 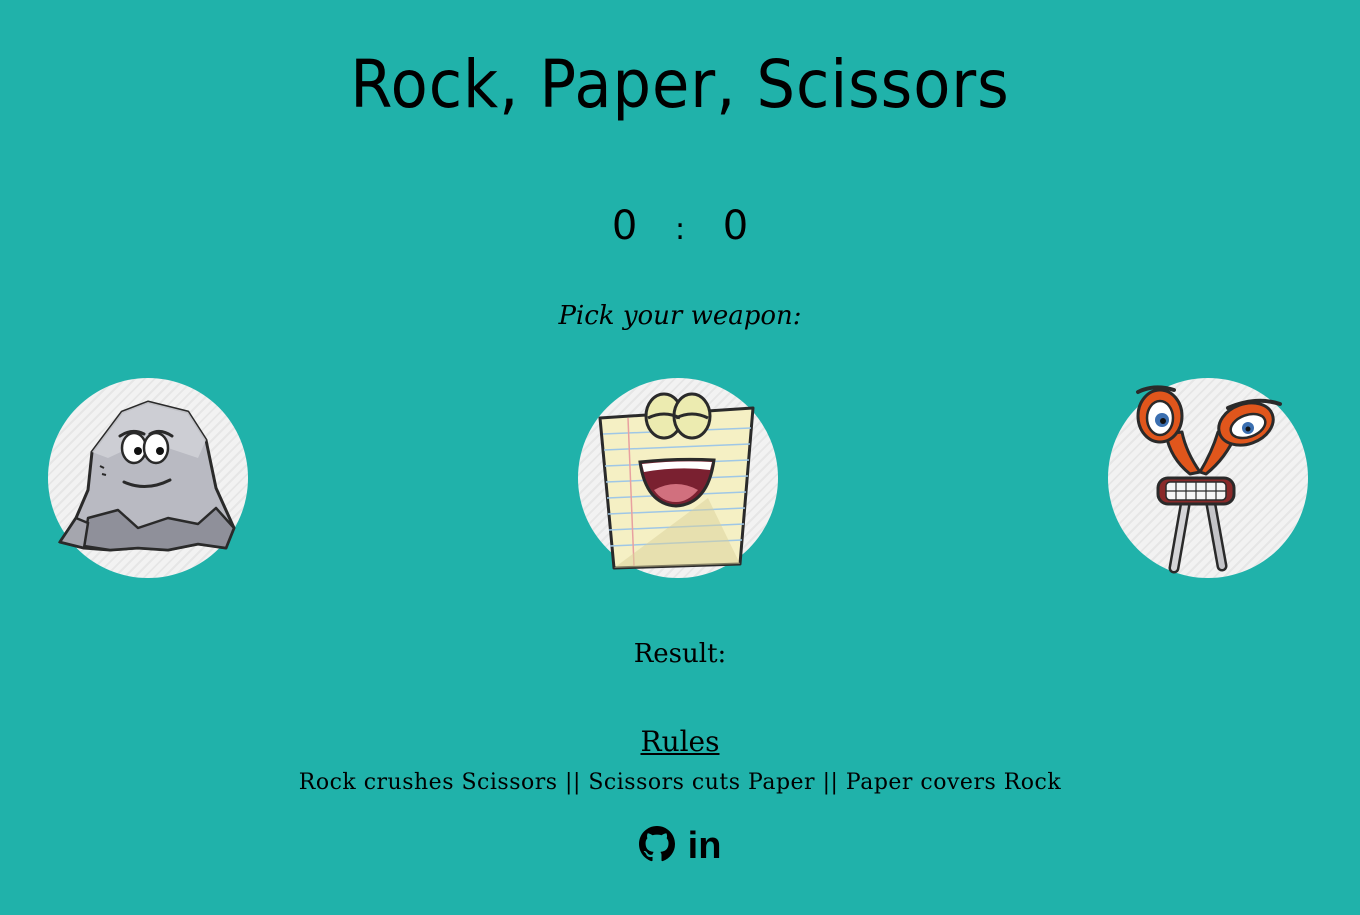 I want to click on result-label: Result:, so click(x=680, y=654).